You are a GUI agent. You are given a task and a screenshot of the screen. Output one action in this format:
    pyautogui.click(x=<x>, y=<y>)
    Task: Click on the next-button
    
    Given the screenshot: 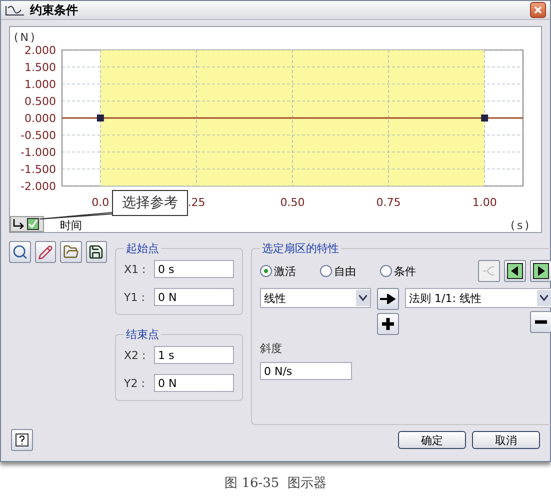 What is the action you would take?
    pyautogui.click(x=540, y=271)
    